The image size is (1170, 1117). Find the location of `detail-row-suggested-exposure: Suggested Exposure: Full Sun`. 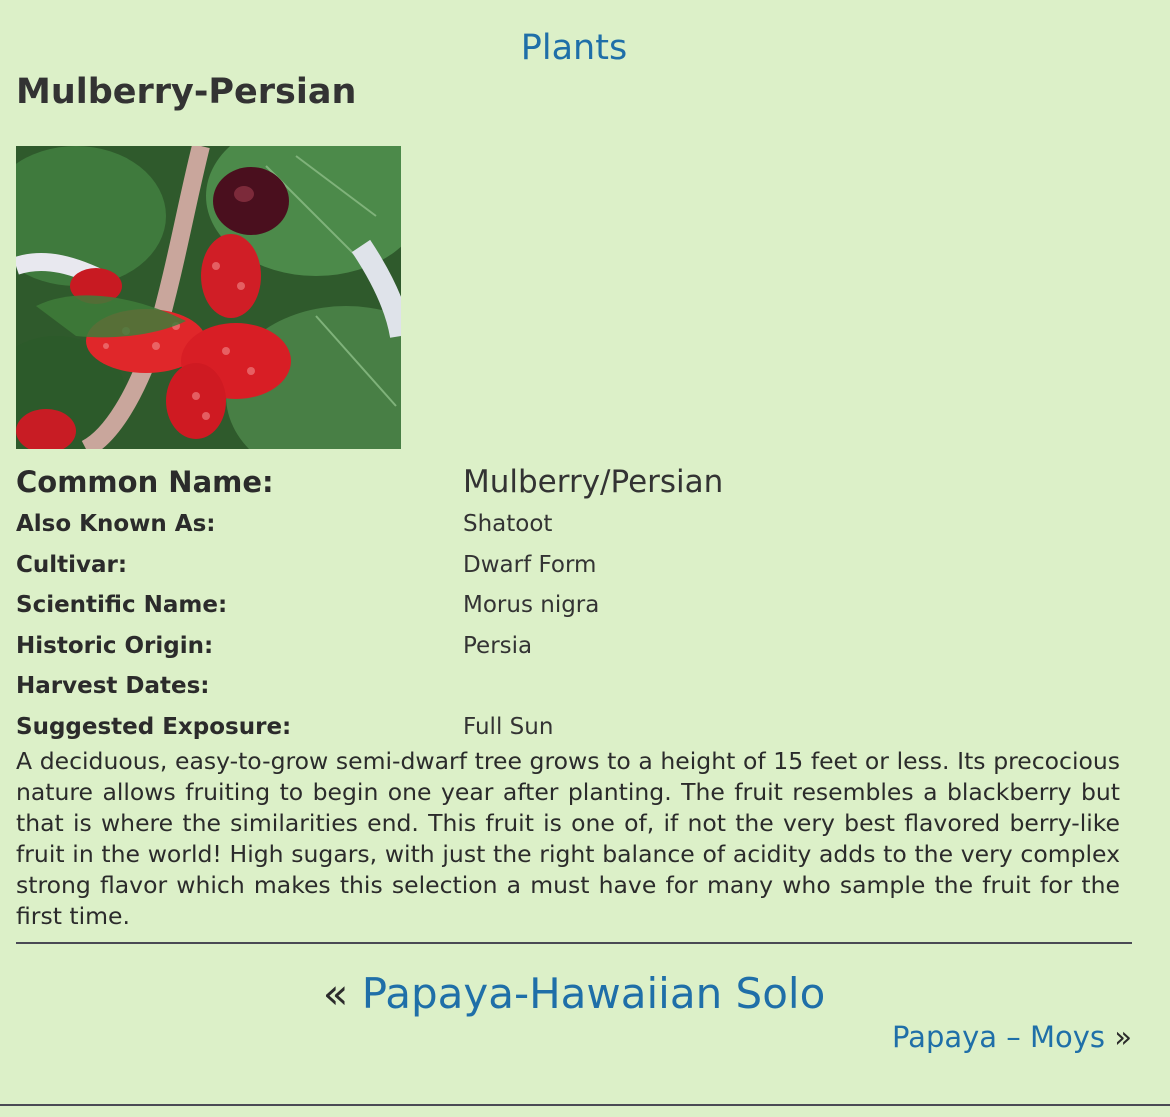

detail-row-suggested-exposure: Suggested Exposure: Full Sun is located at coordinates (576, 727).